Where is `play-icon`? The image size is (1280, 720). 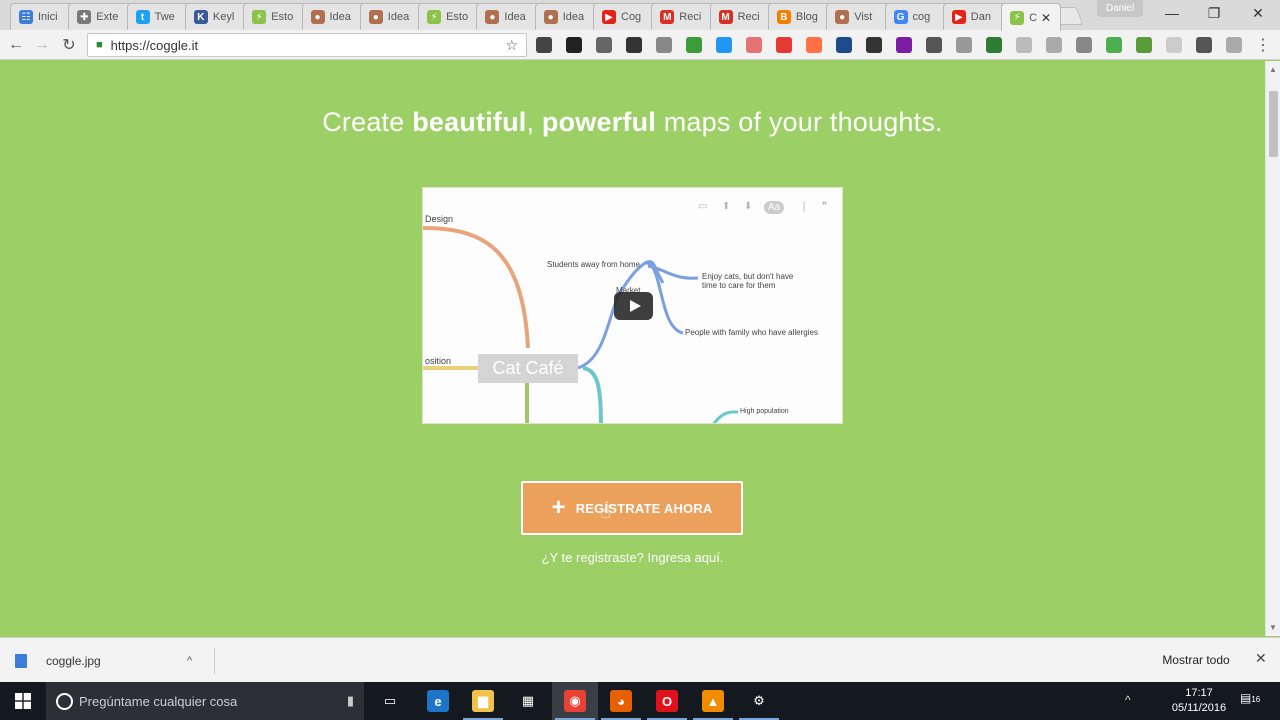
play-icon is located at coordinates (633, 306).